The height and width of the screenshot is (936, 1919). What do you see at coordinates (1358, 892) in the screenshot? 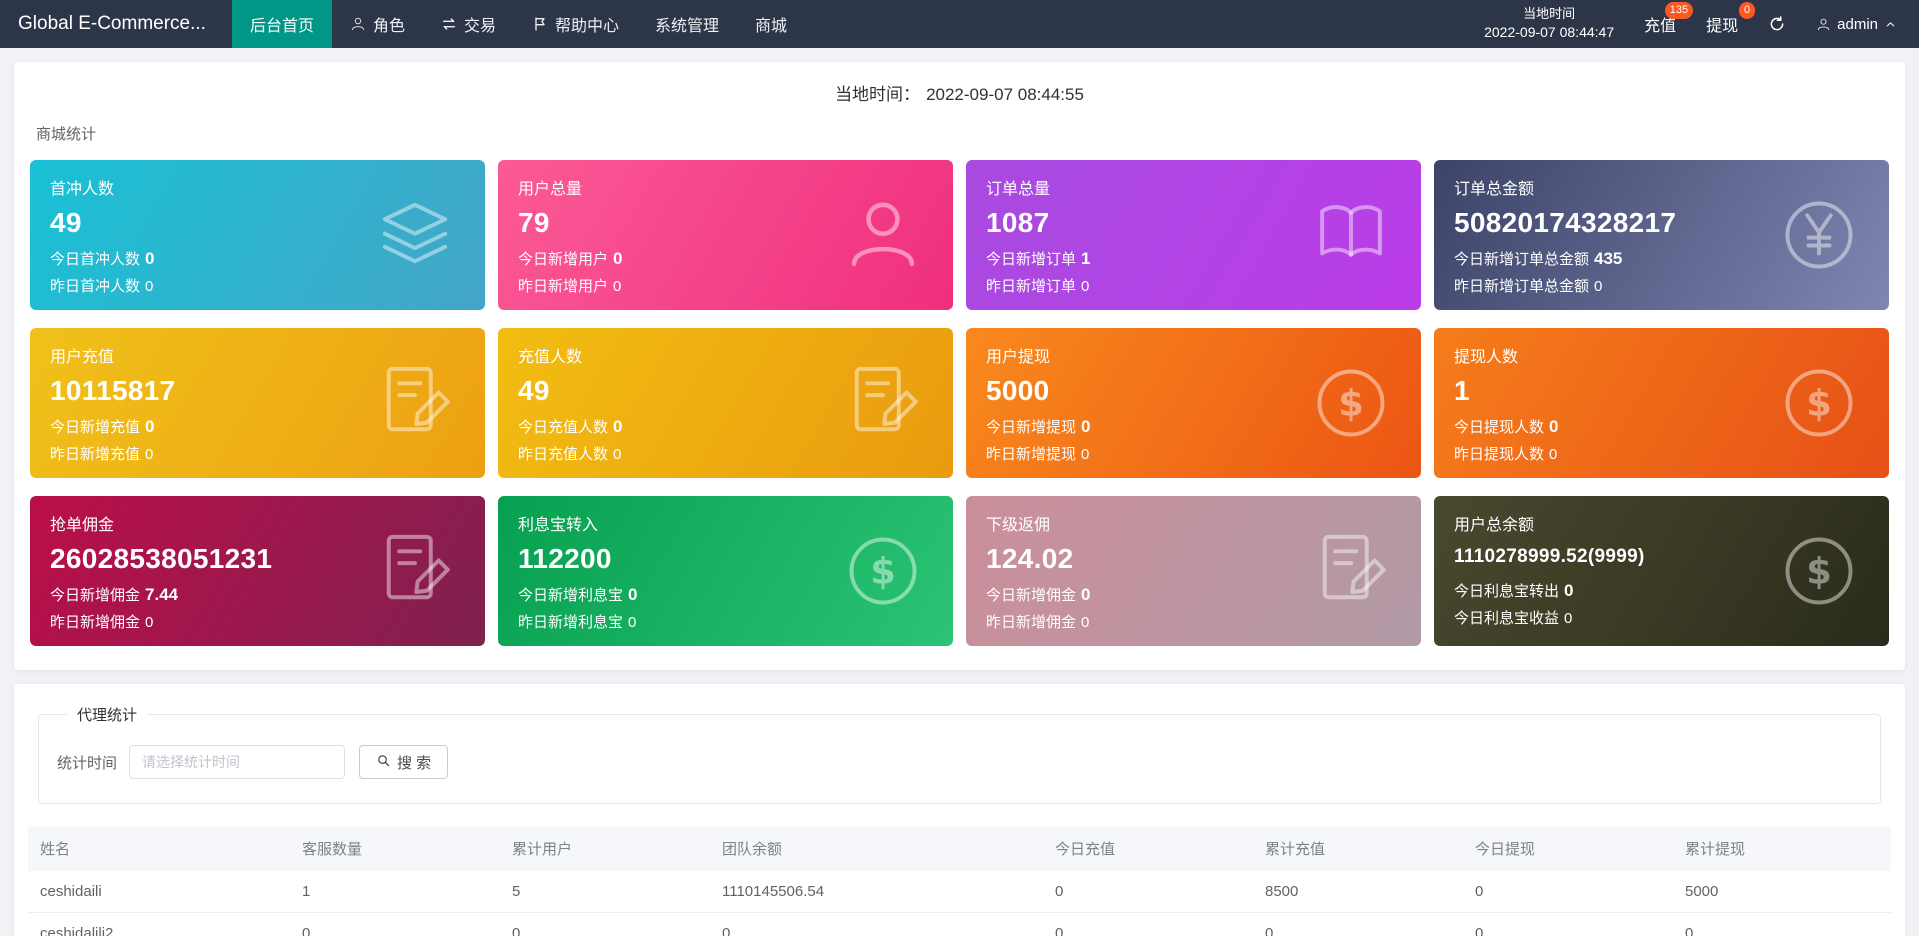
I see `table-cell: 8500` at bounding box center [1358, 892].